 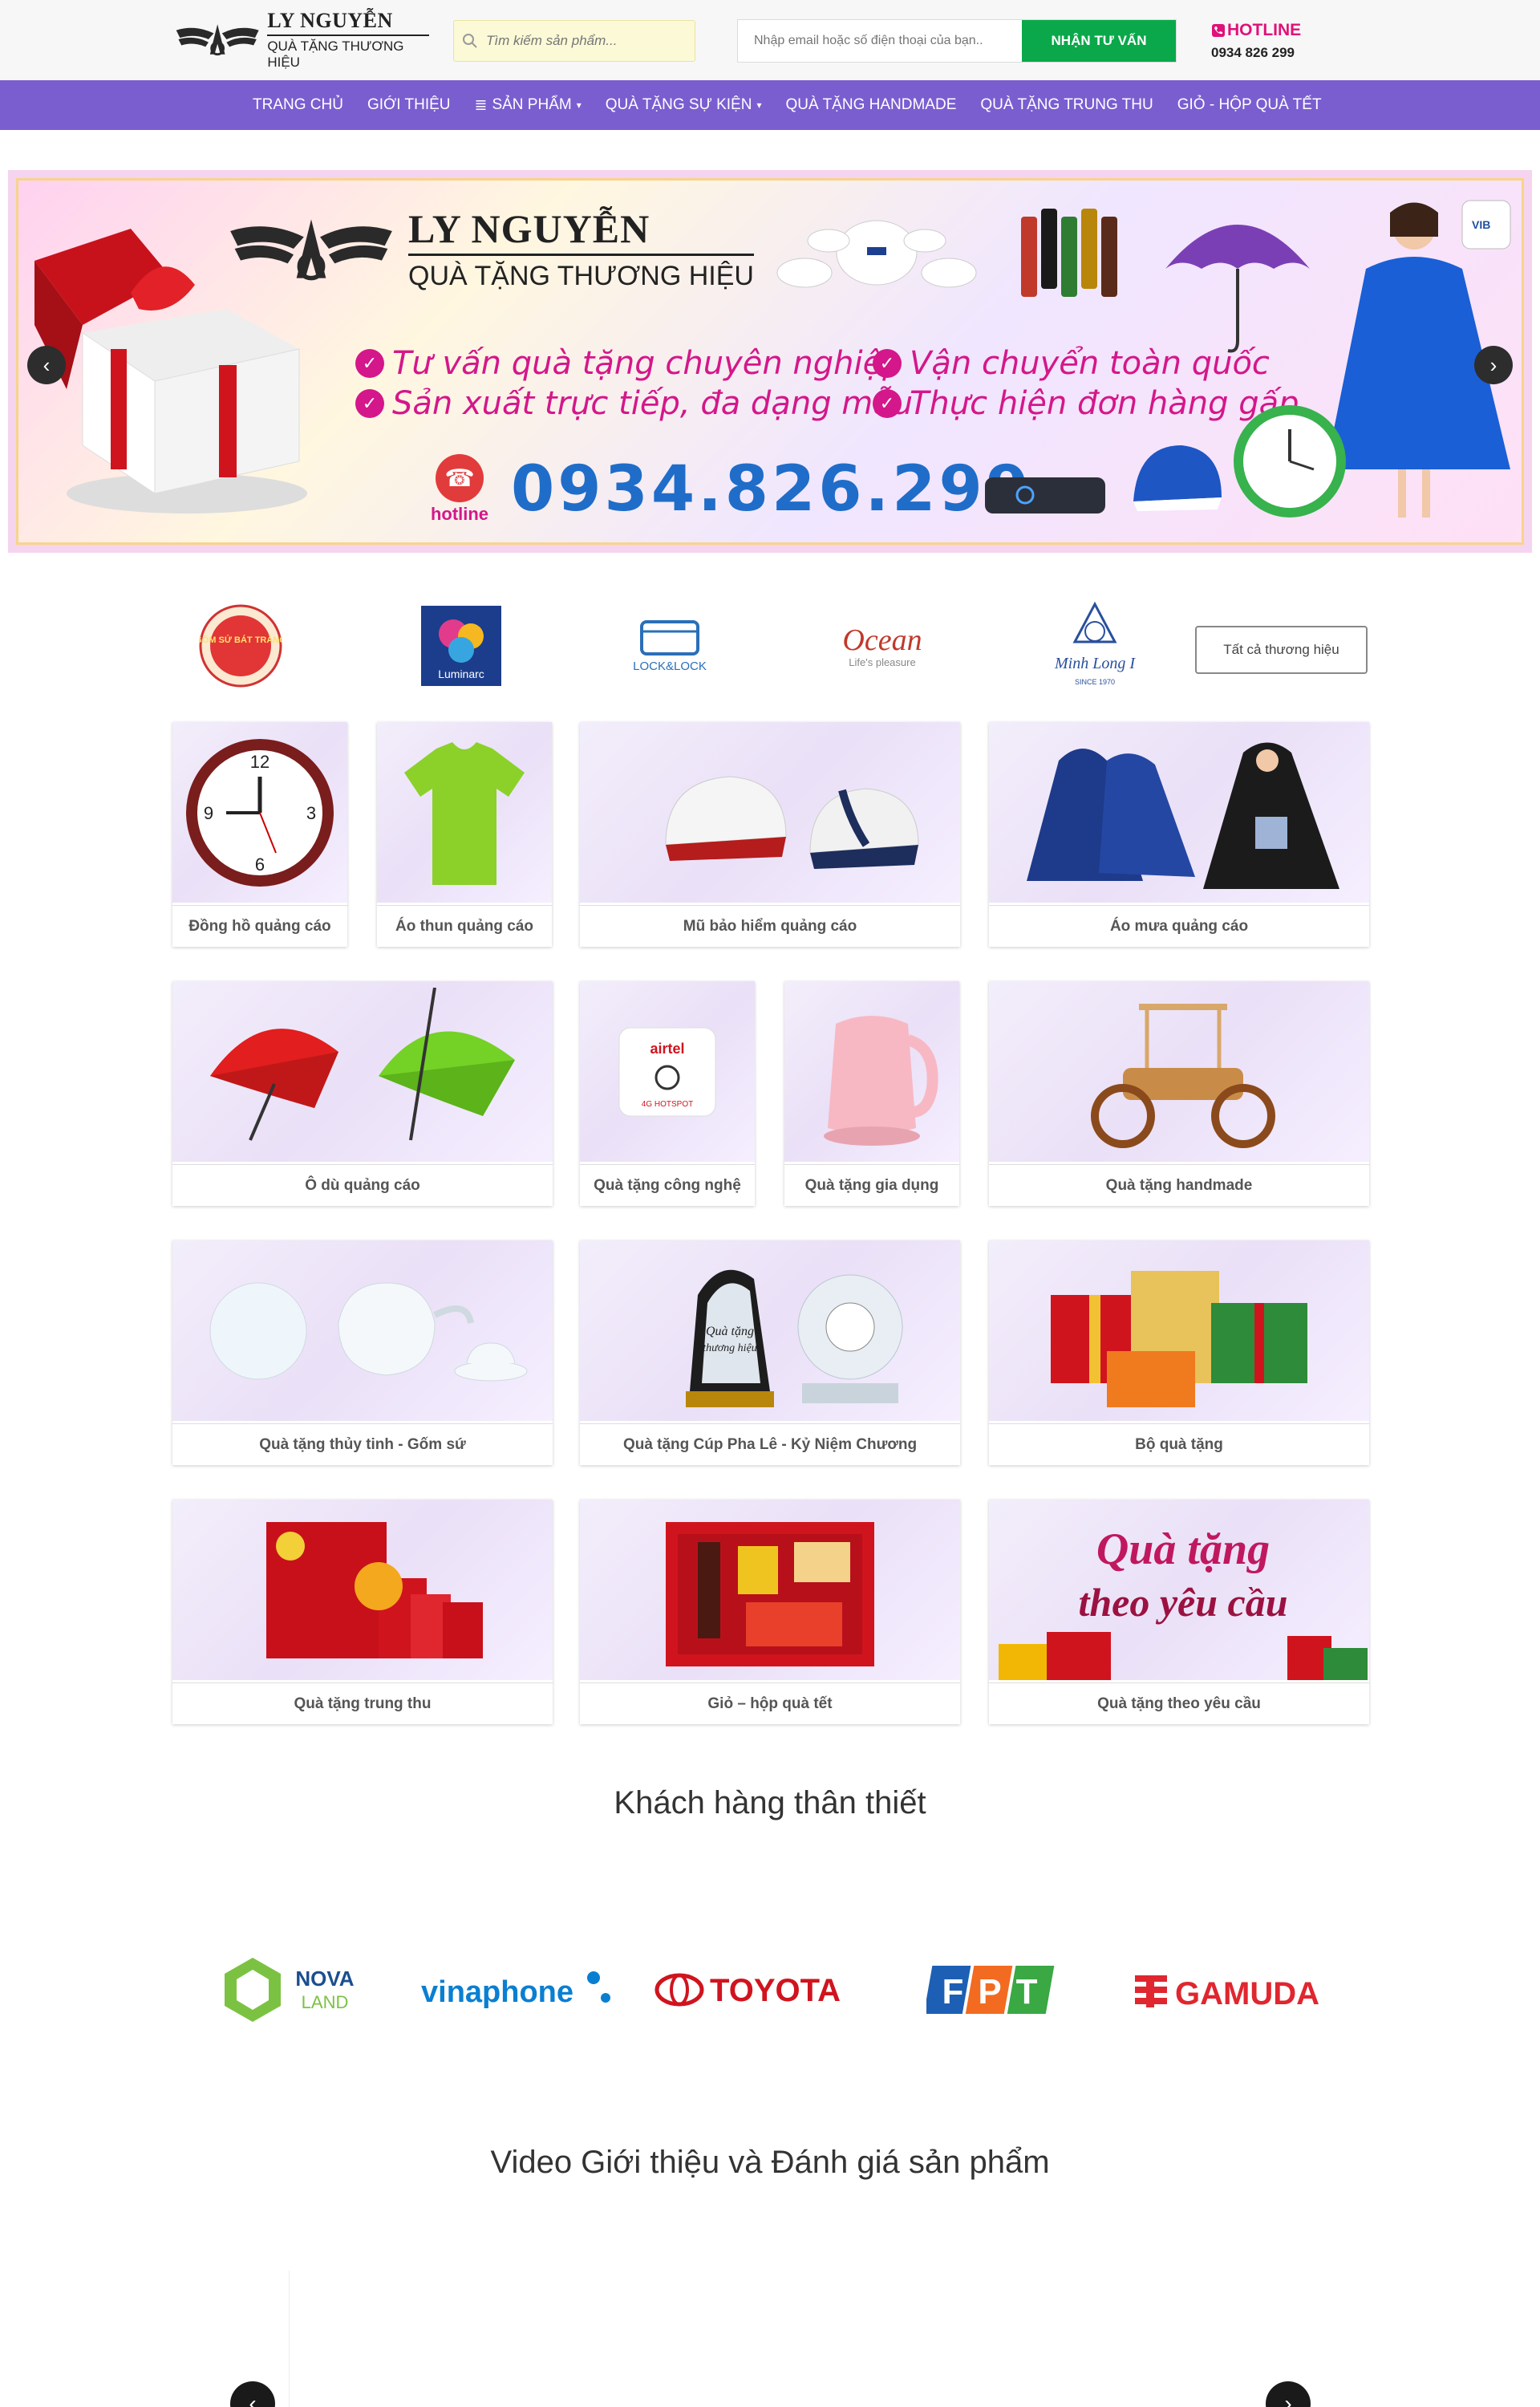 What do you see at coordinates (241, 640) in the screenshot?
I see `svg-text: GỐM SỨ BÁT TRÀNG` at bounding box center [241, 640].